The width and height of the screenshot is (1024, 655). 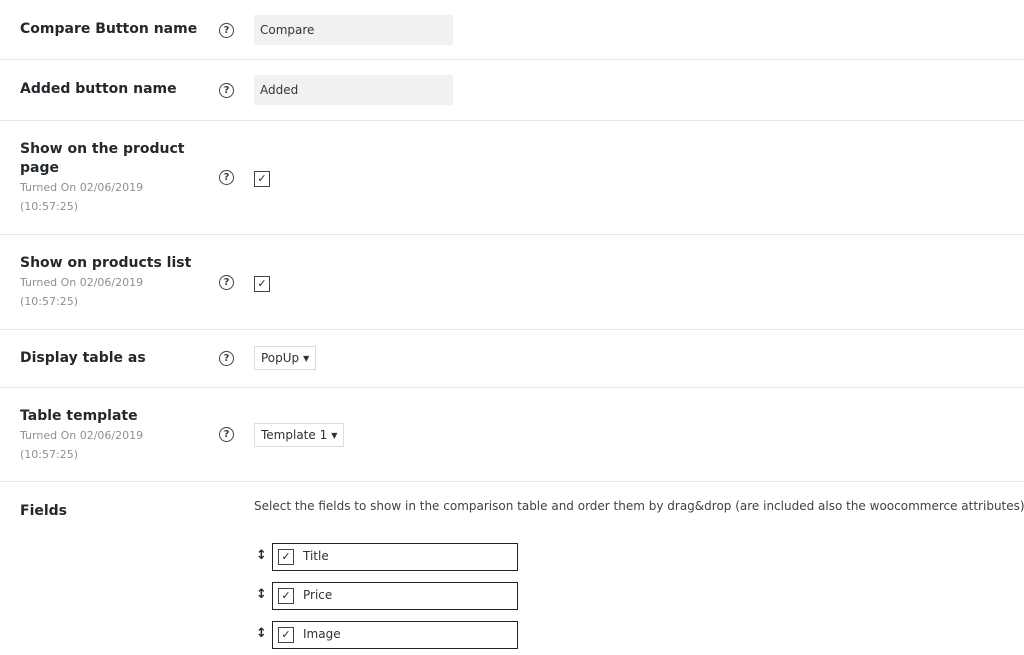 I want to click on field-title-name: Title, so click(x=316, y=556).